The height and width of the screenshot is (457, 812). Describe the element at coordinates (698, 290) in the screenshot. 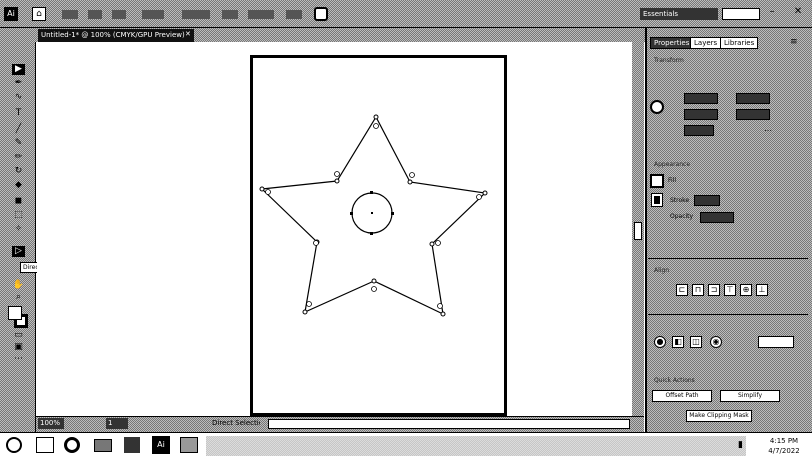

I see `align-hcenter-icon: ⊓` at that location.